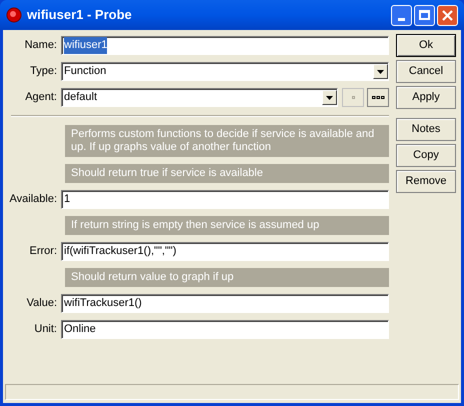 This screenshot has width=464, height=406. Describe the element at coordinates (33, 200) in the screenshot. I see `field-label: Available:` at that location.